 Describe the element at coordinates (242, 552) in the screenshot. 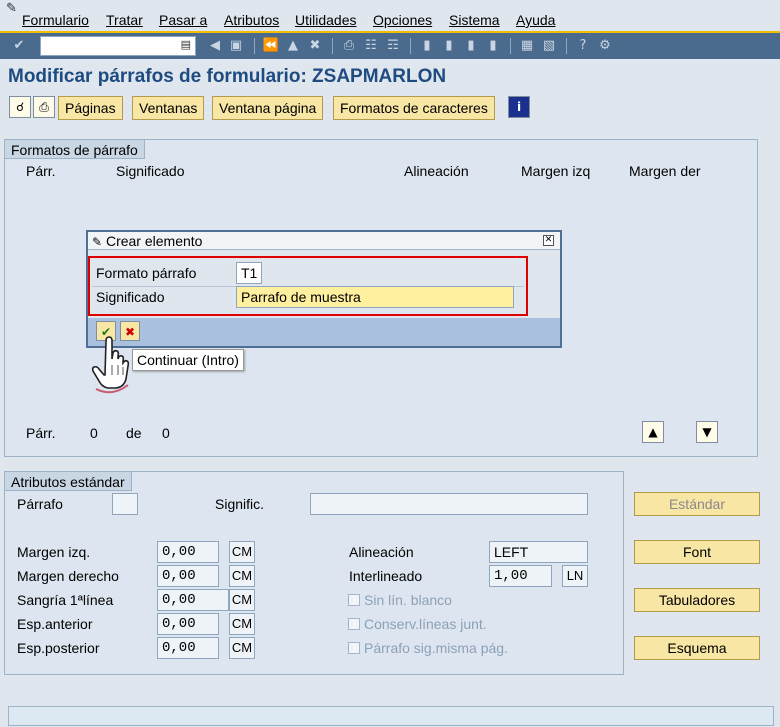

I see `left-margin-unit: CM` at that location.